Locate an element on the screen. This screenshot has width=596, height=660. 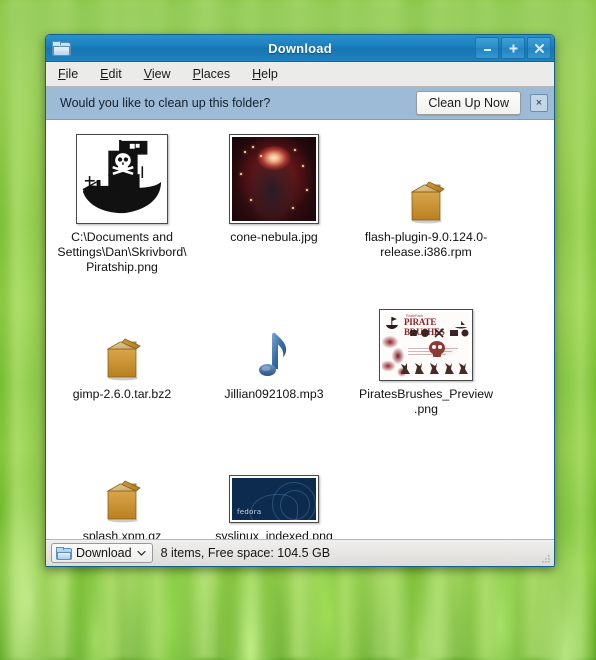
menu-places: Places is located at coordinates (212, 74).